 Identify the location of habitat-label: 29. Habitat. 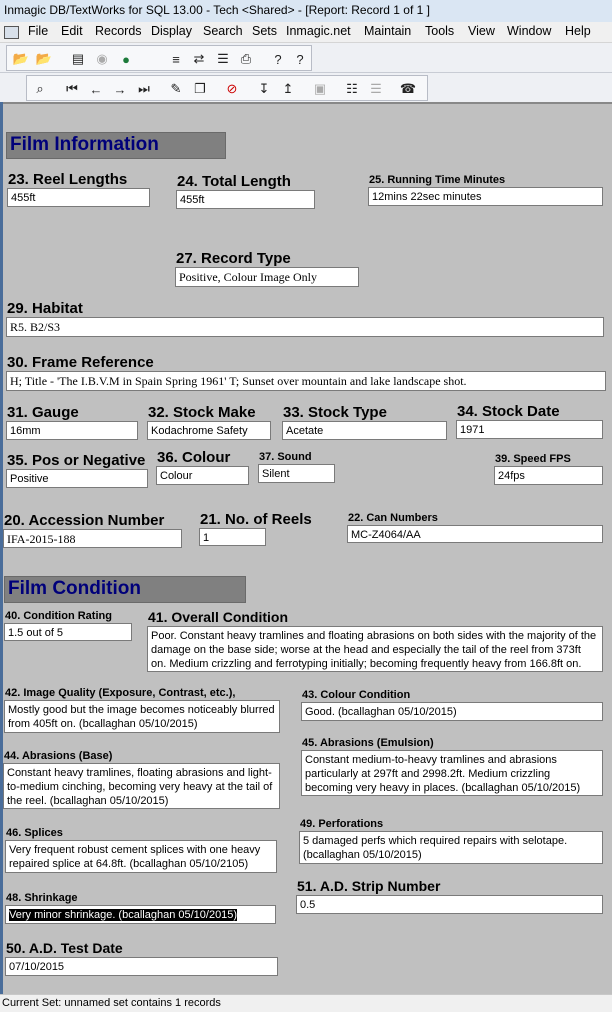
(45, 308).